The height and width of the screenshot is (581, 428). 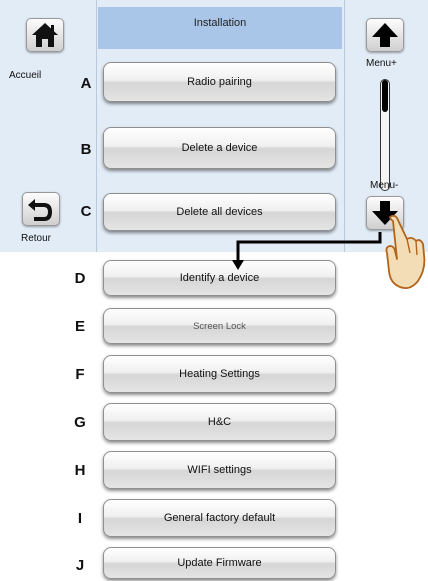 I want to click on connector-line, so click(x=309, y=247).